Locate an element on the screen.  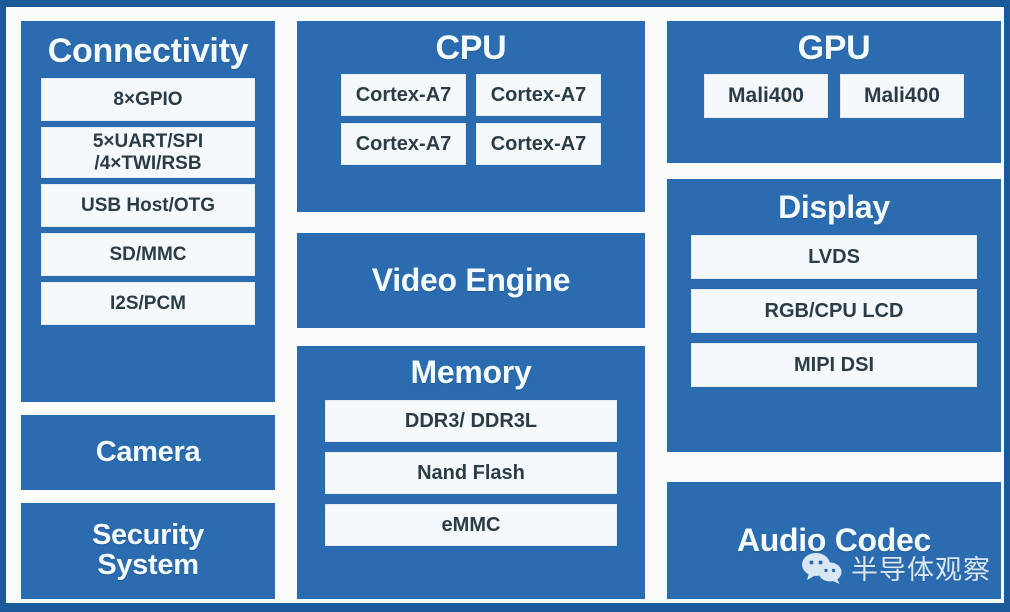
block-memory: Memory DDR3/ DDR3L Nand Flash eMMC is located at coordinates (471, 472).